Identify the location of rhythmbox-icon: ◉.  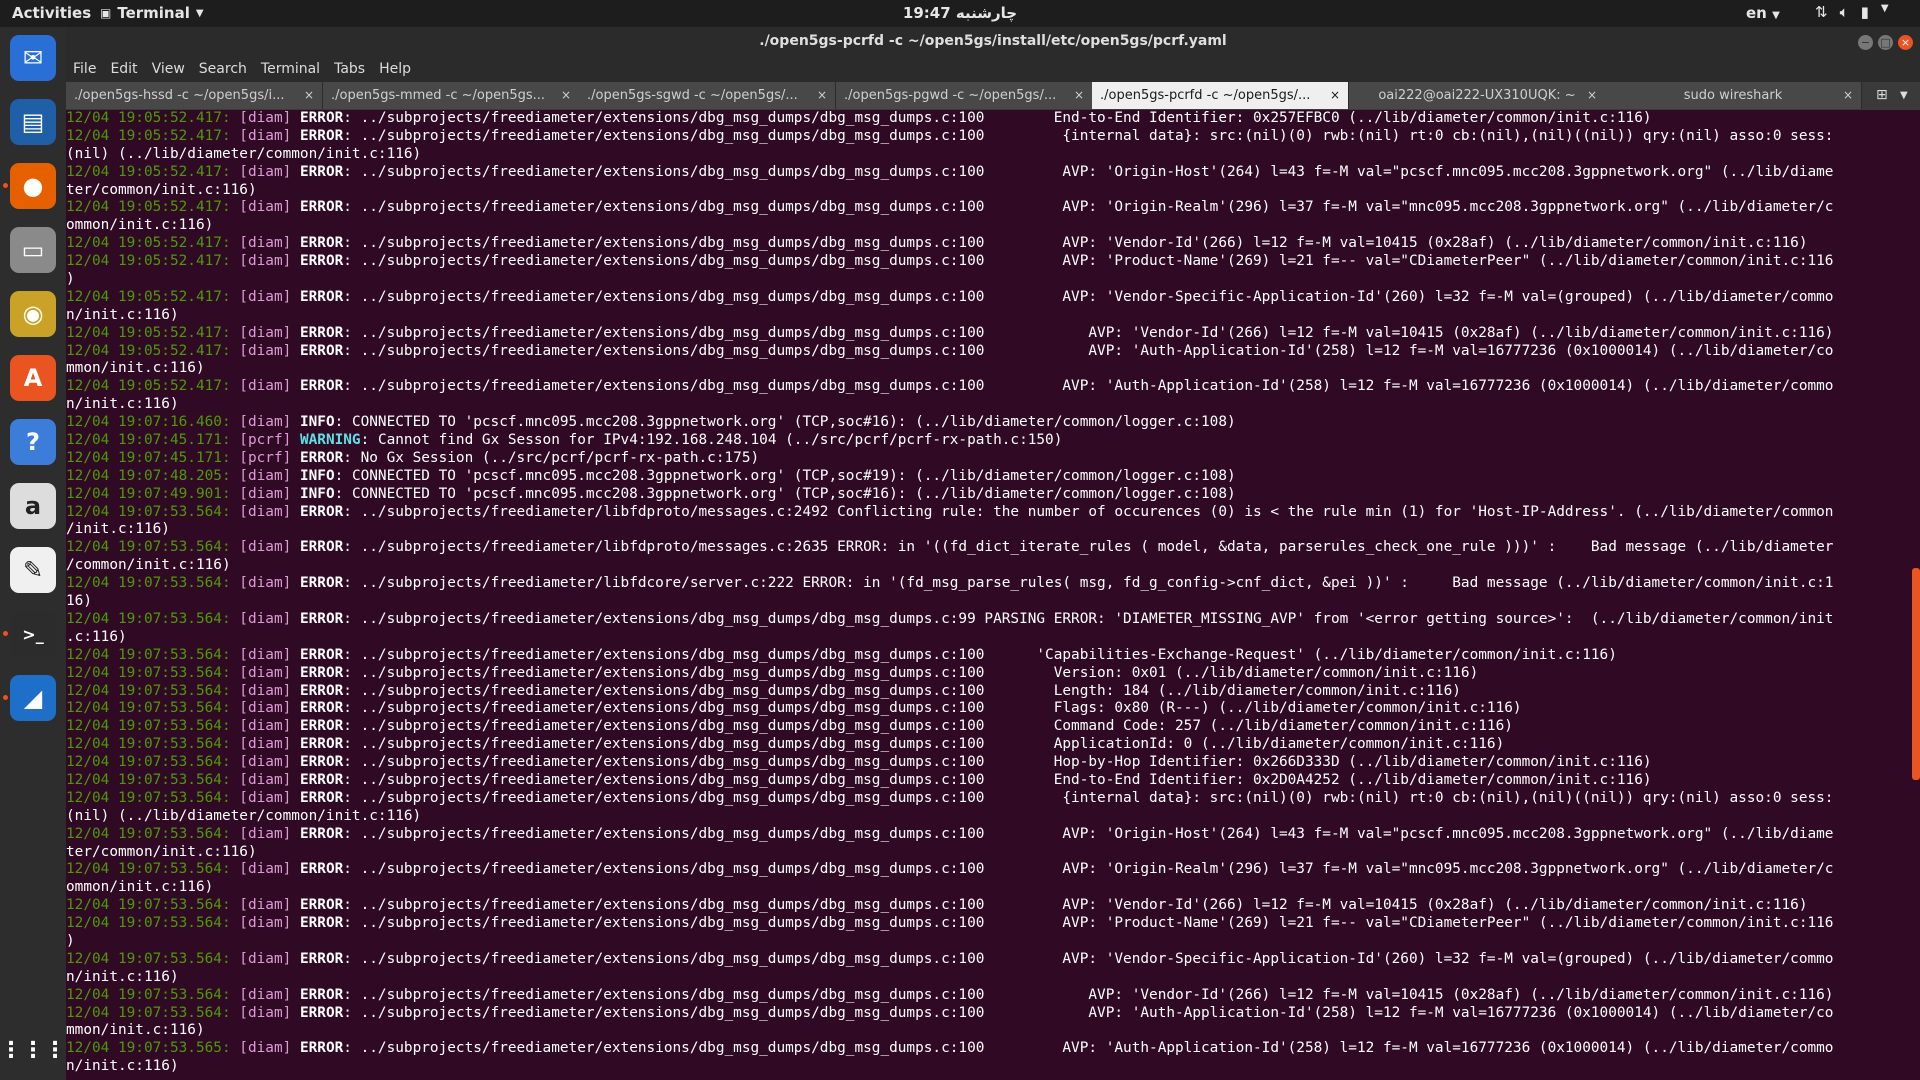
(33, 314).